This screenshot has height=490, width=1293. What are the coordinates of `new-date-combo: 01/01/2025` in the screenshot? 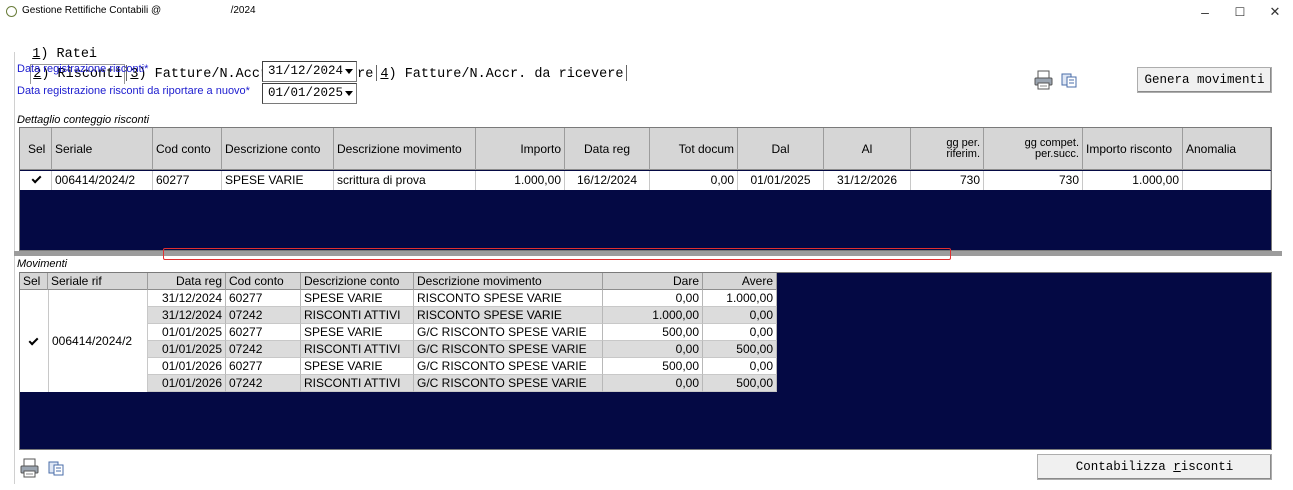 It's located at (309, 93).